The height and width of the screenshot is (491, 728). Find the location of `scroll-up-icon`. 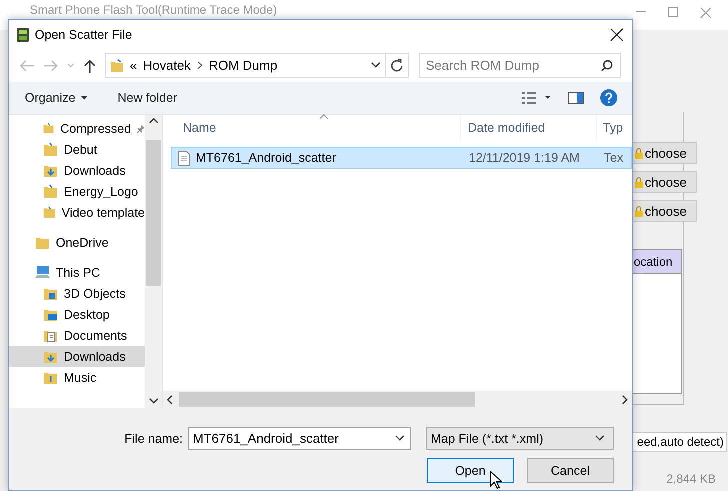

scroll-up-icon is located at coordinates (153, 121).